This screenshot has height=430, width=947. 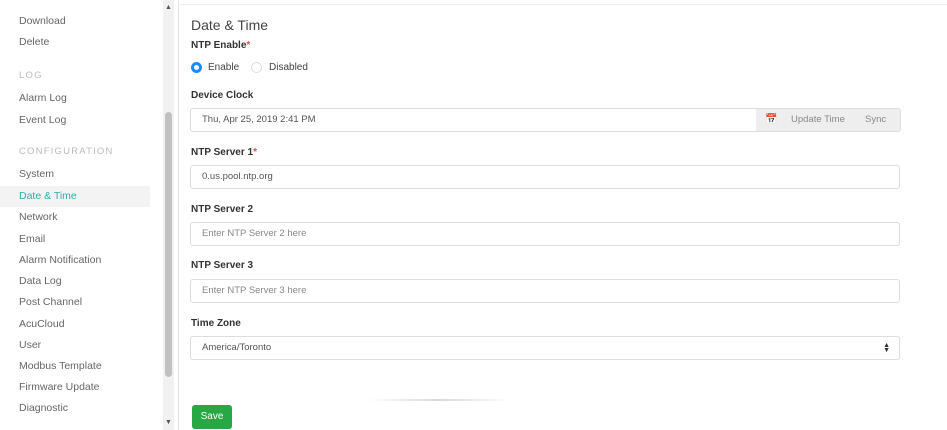 What do you see at coordinates (75, 387) in the screenshot?
I see `sidebar-item-firmware-update: Firmware Update` at bounding box center [75, 387].